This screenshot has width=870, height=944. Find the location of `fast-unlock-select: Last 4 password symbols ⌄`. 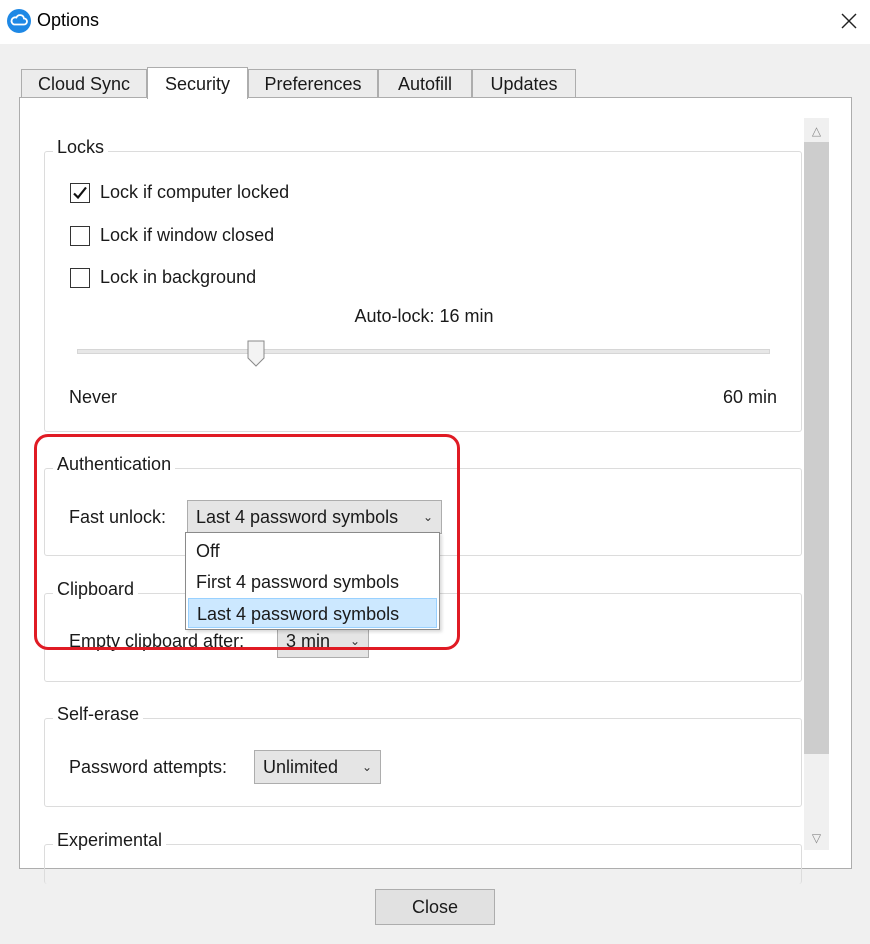

fast-unlock-select: Last 4 password symbols ⌄ is located at coordinates (314, 517).